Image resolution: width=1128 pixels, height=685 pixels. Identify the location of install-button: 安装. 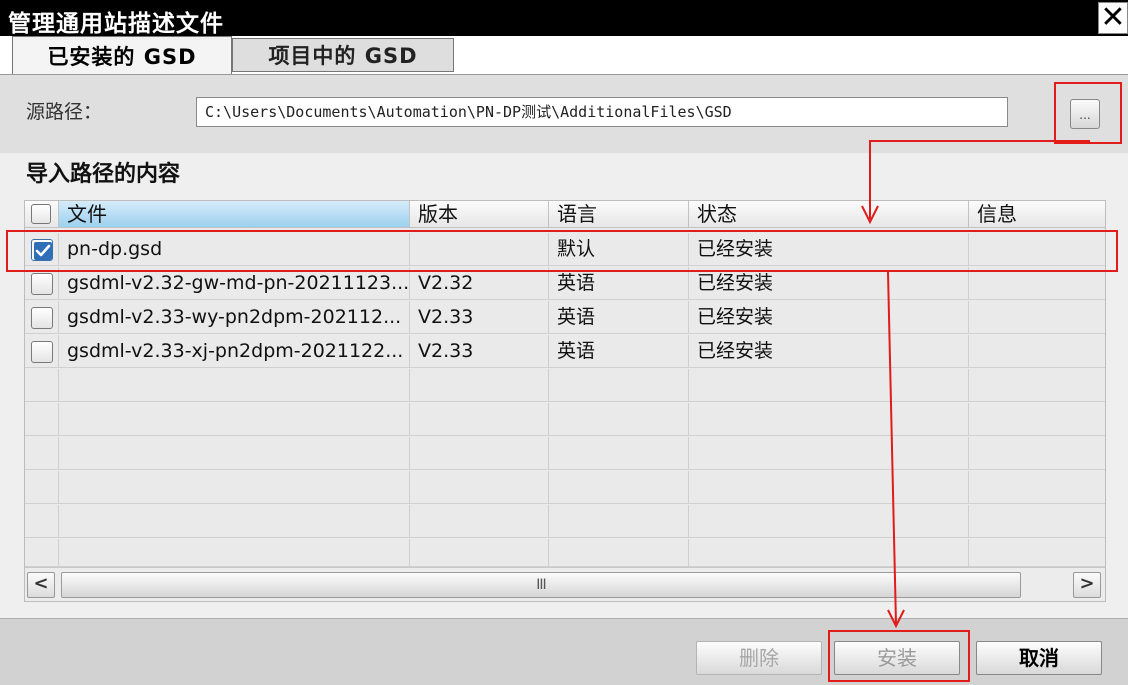
(897, 658).